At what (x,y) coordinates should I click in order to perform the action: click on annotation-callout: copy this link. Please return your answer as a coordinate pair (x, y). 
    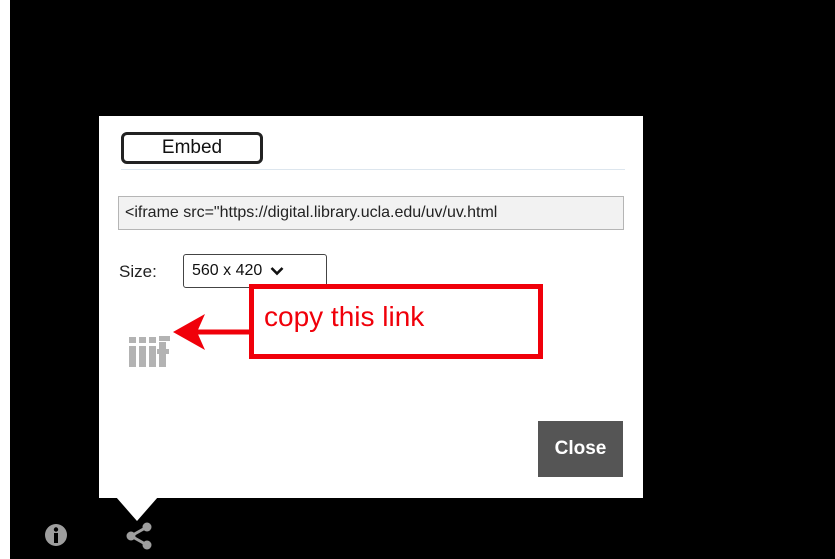
    Looking at the image, I should click on (396, 321).